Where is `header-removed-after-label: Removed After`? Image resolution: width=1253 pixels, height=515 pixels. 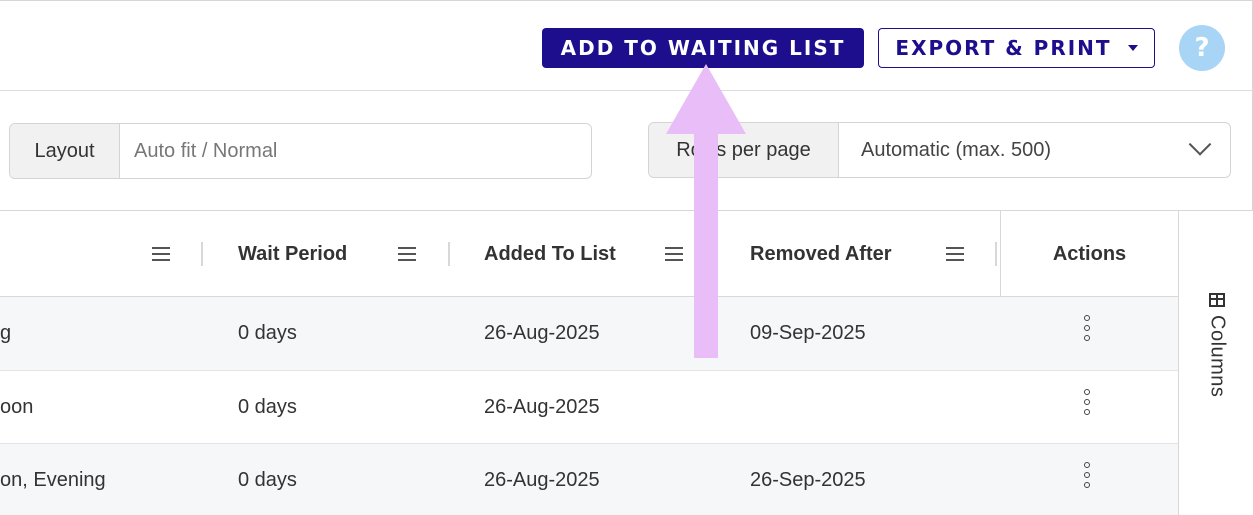 header-removed-after-label: Removed After is located at coordinates (821, 253).